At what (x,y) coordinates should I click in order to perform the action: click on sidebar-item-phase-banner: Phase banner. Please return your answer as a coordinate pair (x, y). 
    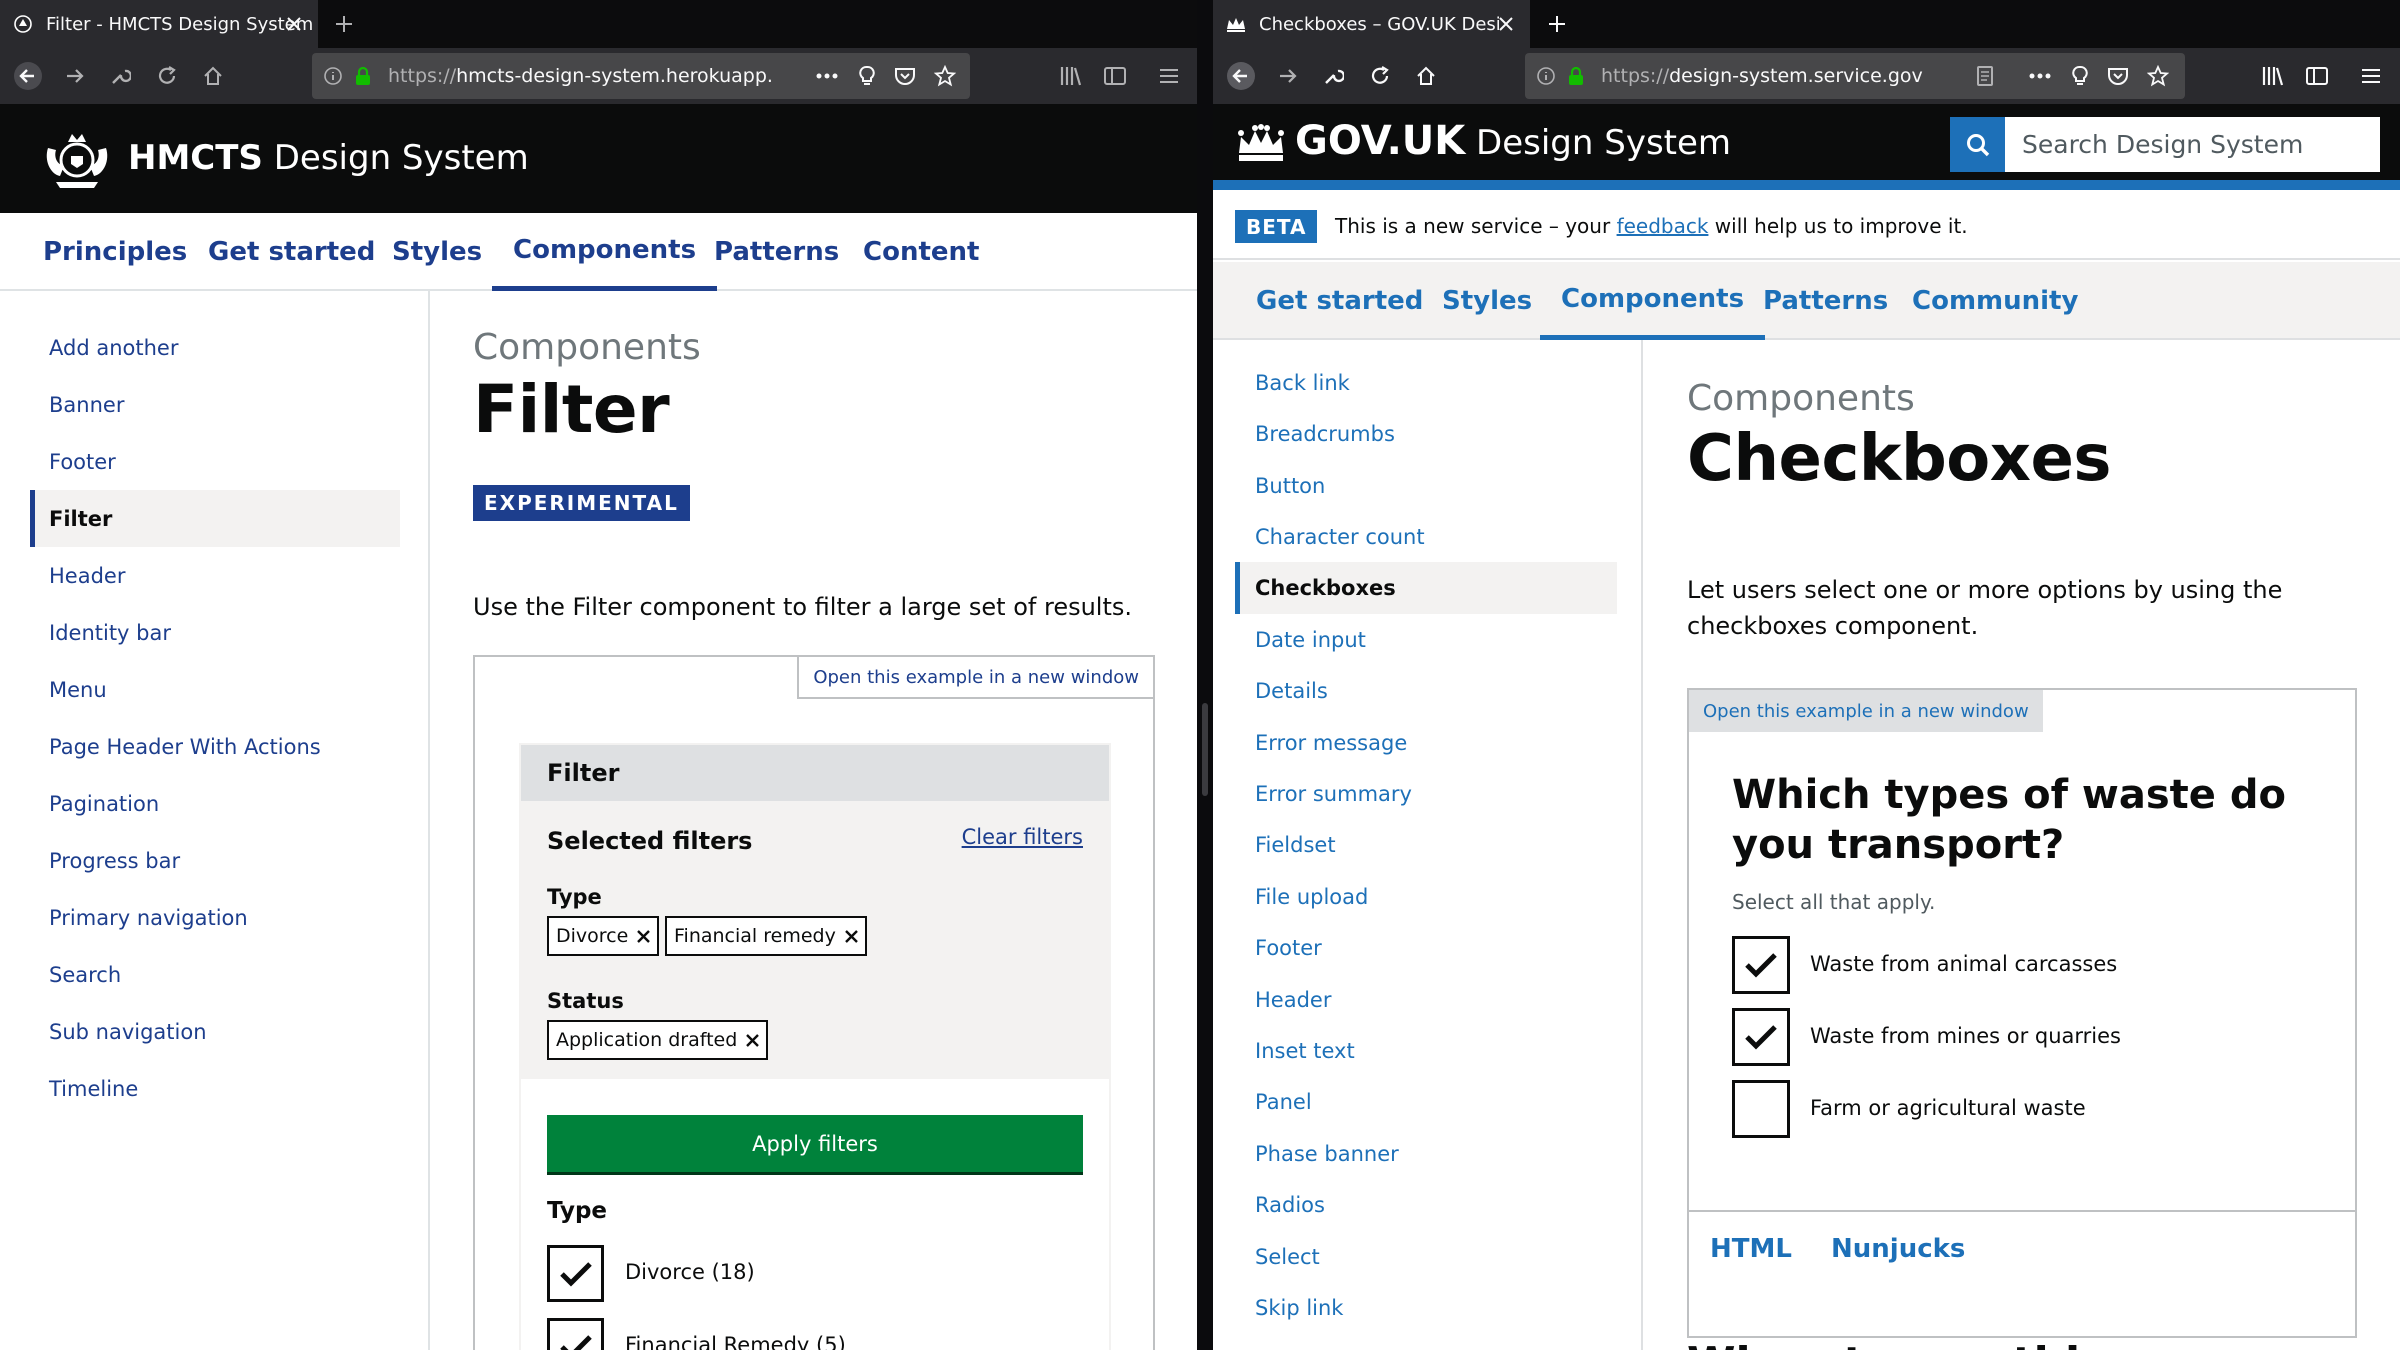
    Looking at the image, I should click on (1426, 1154).